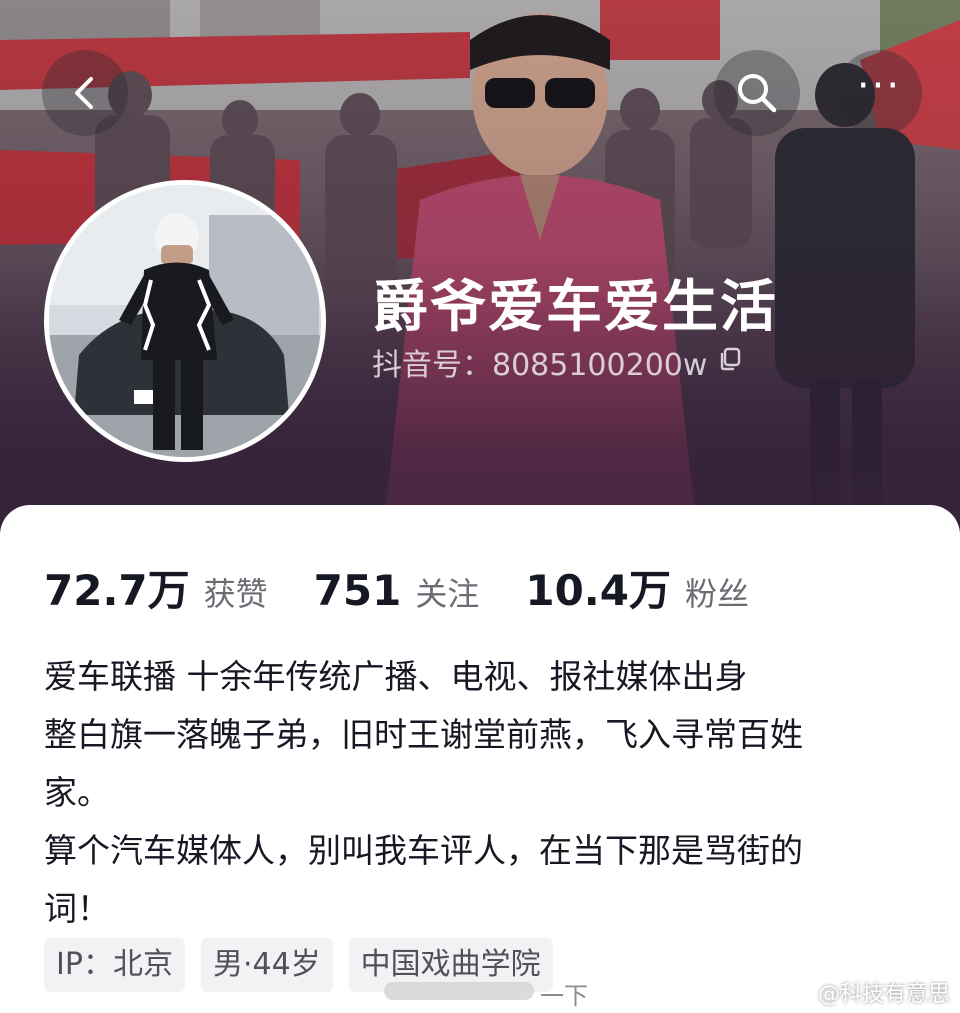 This screenshot has width=960, height=1013. Describe the element at coordinates (77, 792) in the screenshot. I see `bio-line: 家。` at that location.